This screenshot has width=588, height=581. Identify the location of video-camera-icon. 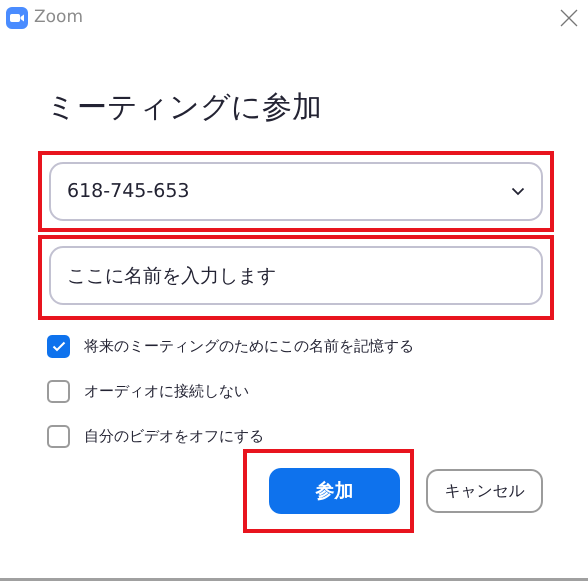
(17, 18).